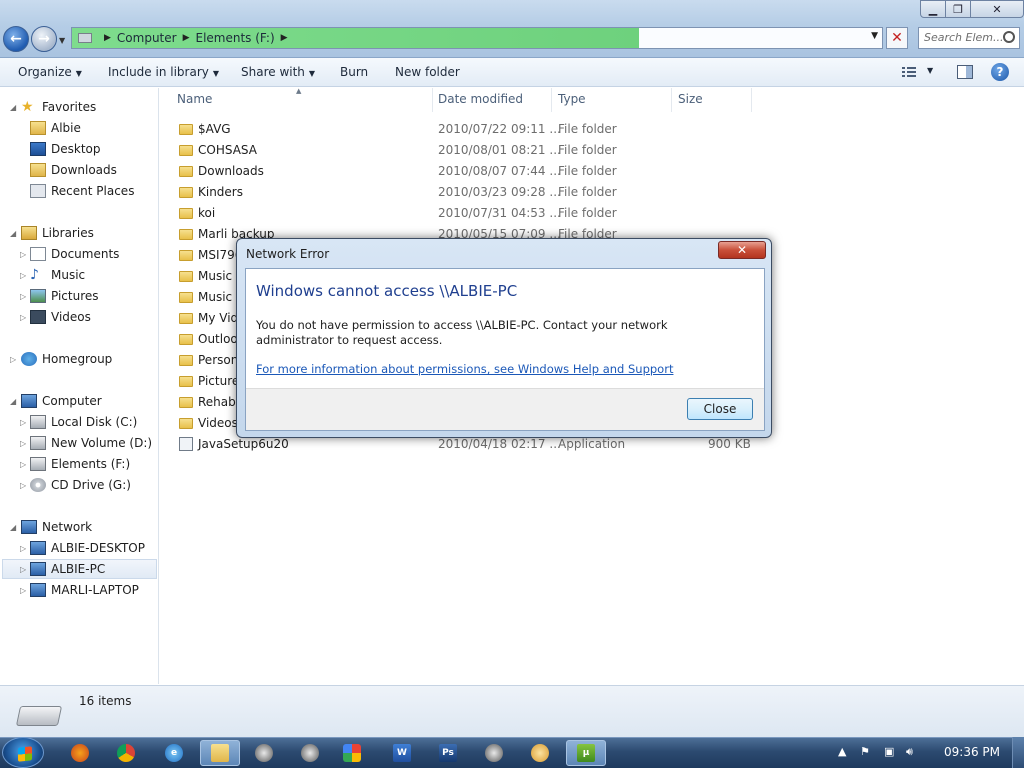 Image resolution: width=1024 pixels, height=768 pixels. What do you see at coordinates (997, 9) in the screenshot?
I see `window-close-button: ✕` at bounding box center [997, 9].